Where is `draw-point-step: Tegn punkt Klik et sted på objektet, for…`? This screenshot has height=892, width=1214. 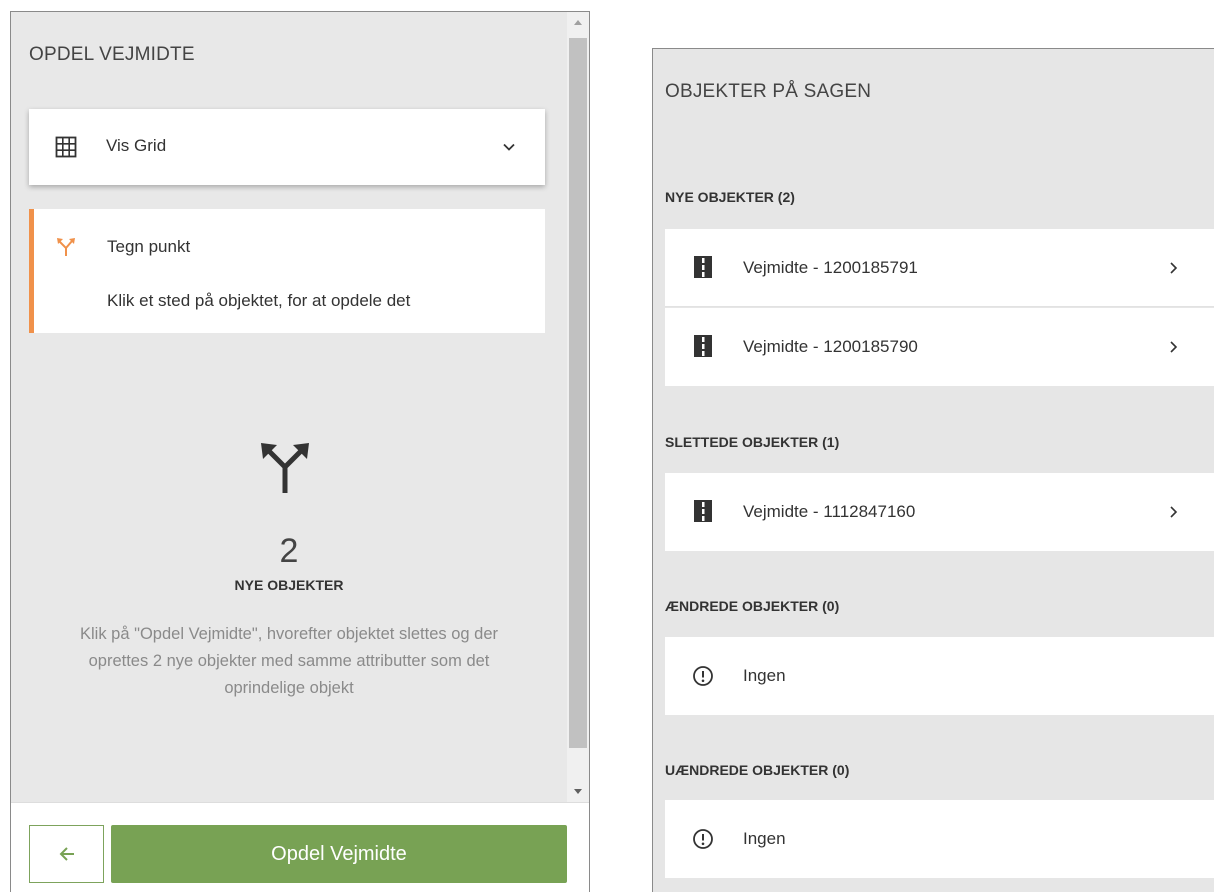 draw-point-step: Tegn punkt Klik et sted på objektet, for… is located at coordinates (287, 271).